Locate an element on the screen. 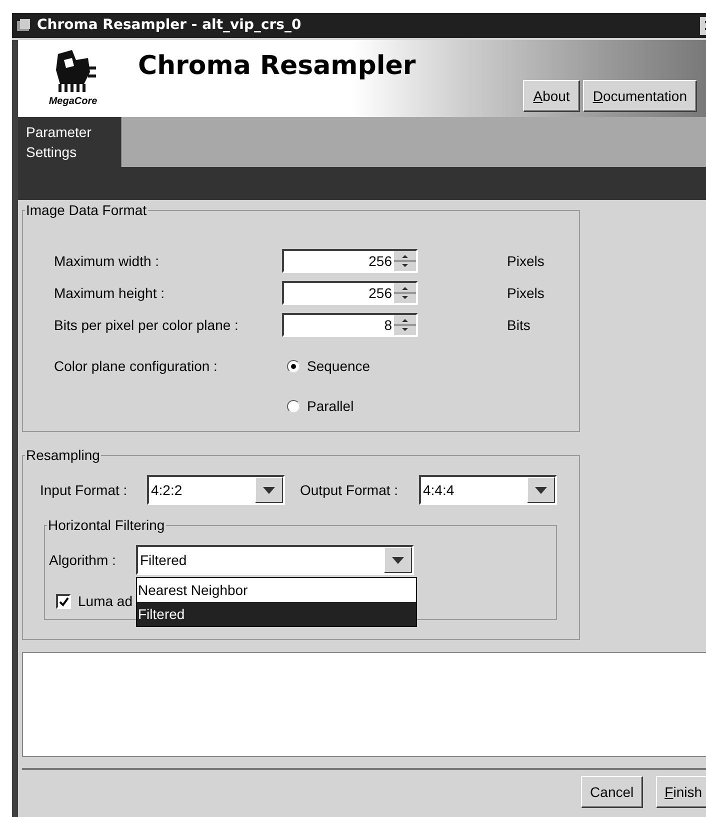 The width and height of the screenshot is (706, 817). field-label: Algorithm : is located at coordinates (83, 560).